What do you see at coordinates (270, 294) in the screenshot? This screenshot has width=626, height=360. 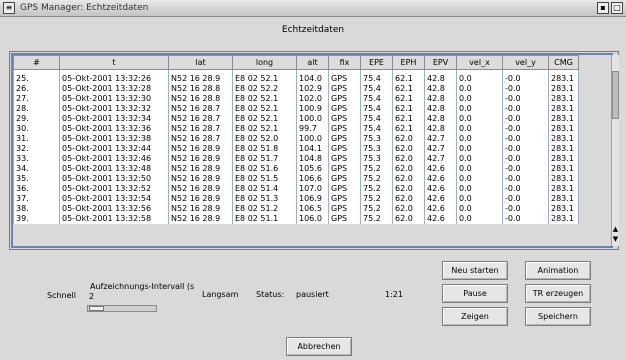 I see `status-label: Status:` at bounding box center [270, 294].